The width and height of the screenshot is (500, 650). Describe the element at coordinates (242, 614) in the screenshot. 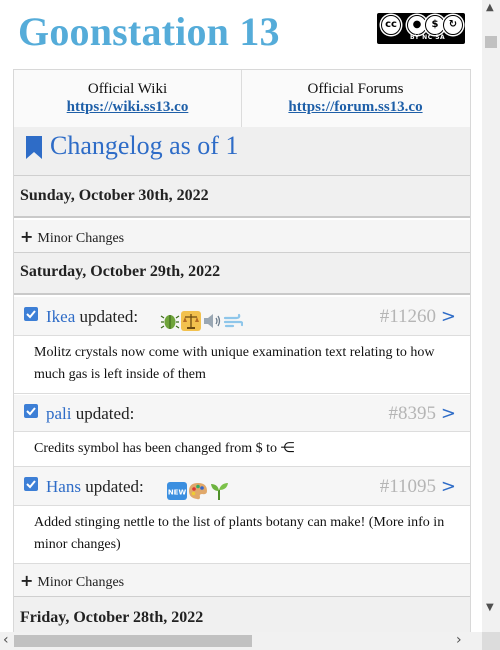

I see `date-header: Friday, October 28th, 2022` at that location.